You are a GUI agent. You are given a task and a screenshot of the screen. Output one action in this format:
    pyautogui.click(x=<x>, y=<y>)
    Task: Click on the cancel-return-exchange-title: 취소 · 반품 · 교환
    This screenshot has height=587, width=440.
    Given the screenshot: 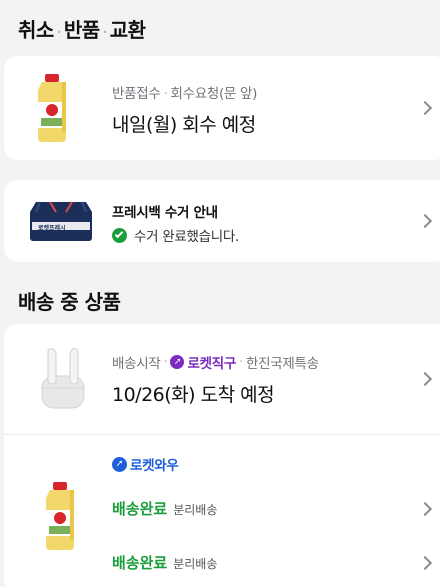 What is the action you would take?
    pyautogui.click(x=82, y=28)
    